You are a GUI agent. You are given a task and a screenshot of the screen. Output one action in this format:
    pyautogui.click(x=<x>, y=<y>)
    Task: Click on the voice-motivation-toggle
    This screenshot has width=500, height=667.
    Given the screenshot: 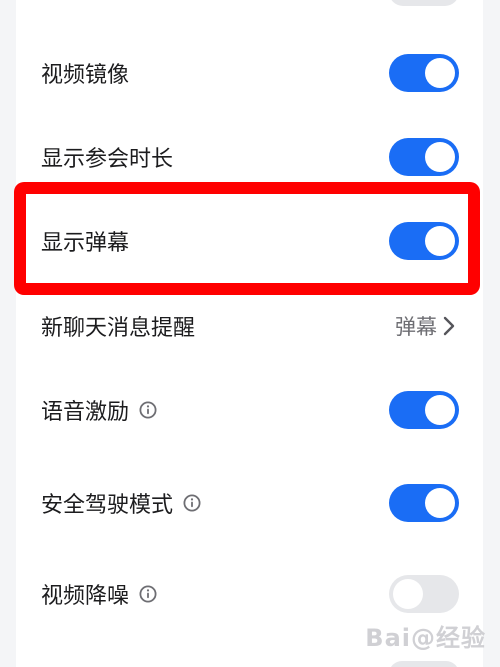 What is the action you would take?
    pyautogui.click(x=424, y=410)
    